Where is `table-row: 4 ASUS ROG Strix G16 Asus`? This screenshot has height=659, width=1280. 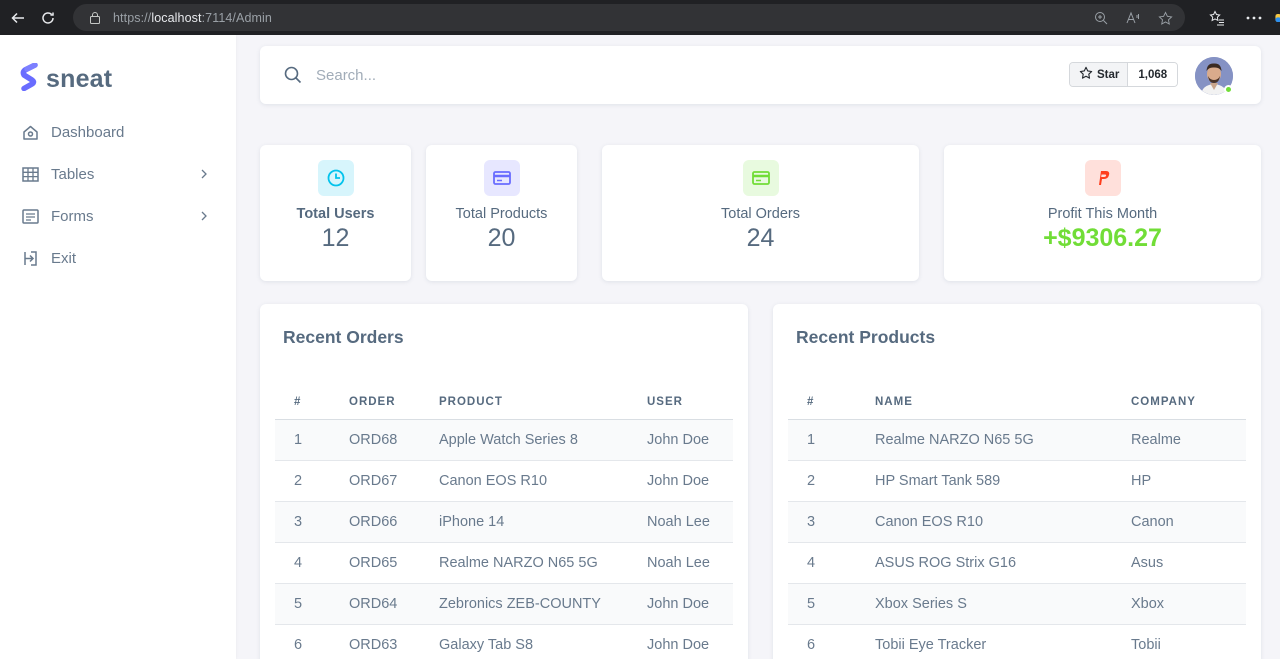 table-row: 4 ASUS ROG Strix G16 Asus is located at coordinates (1017, 563).